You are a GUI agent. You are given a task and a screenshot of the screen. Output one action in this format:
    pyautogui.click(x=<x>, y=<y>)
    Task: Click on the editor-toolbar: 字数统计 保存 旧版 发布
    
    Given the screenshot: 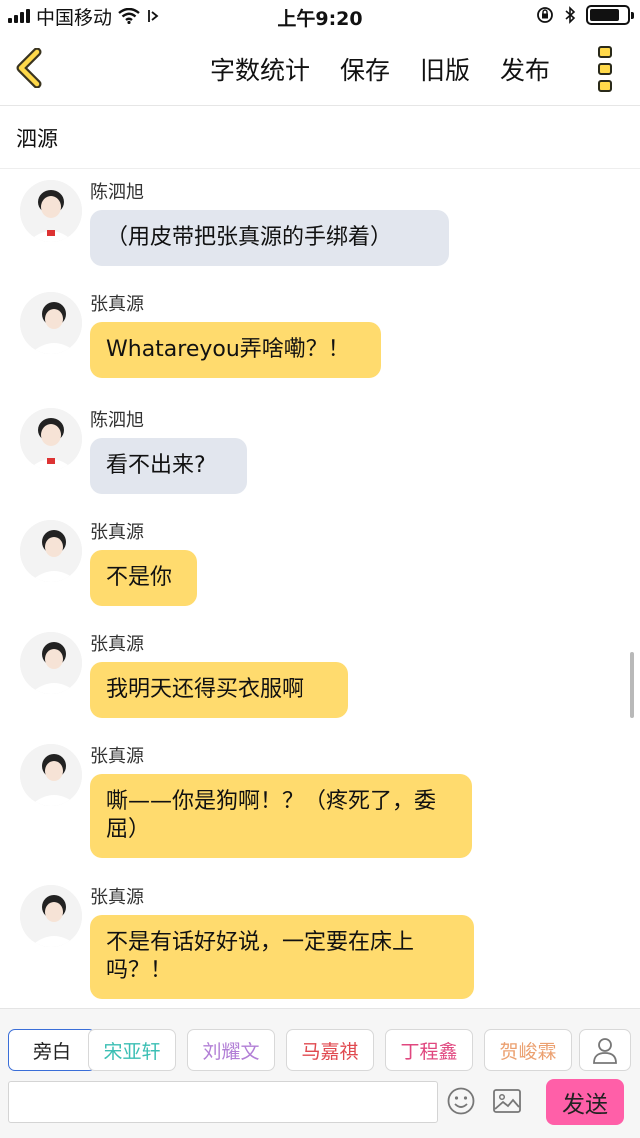 What is the action you would take?
    pyautogui.click(x=320, y=69)
    